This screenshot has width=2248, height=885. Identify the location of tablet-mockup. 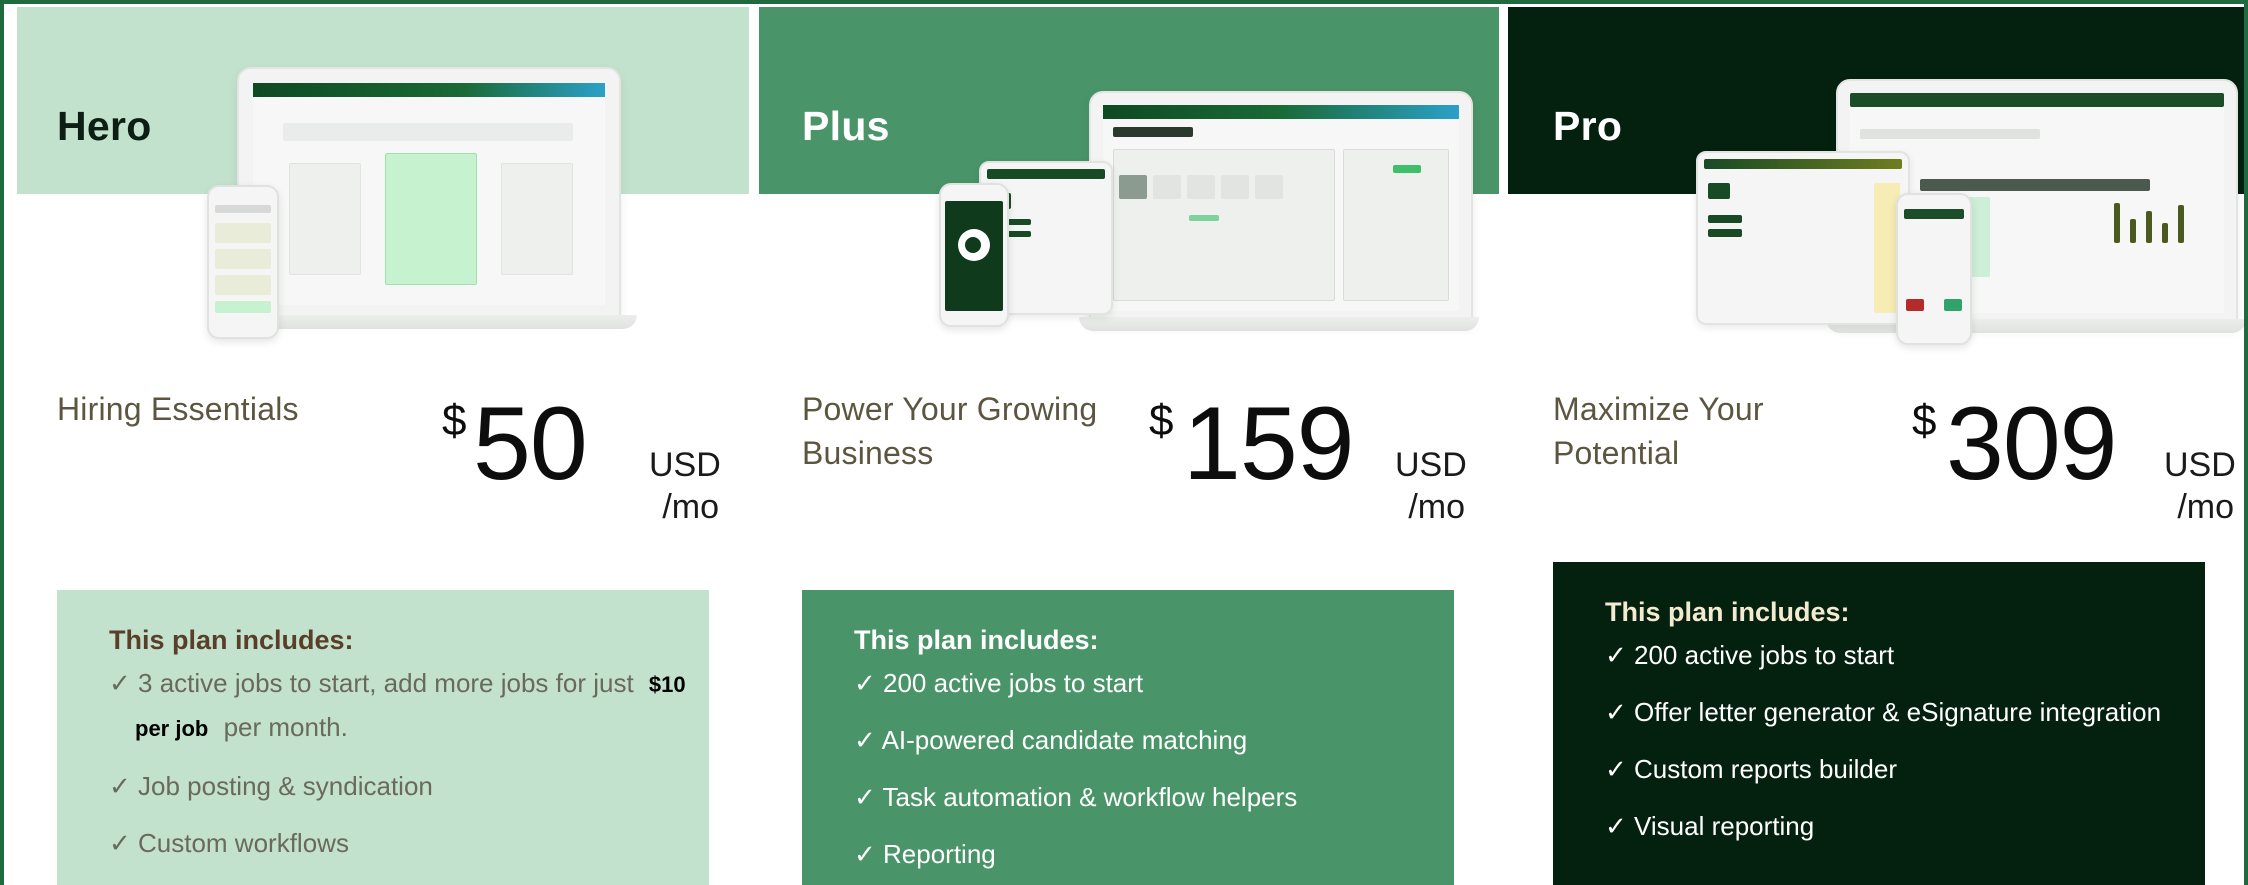
(1803, 238).